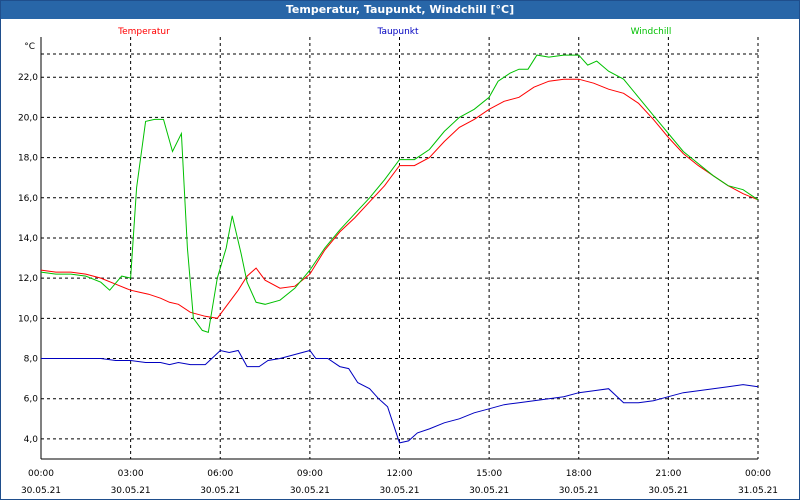  Describe the element at coordinates (489, 474) in the screenshot. I see `x-tick-time: 15:00` at that location.